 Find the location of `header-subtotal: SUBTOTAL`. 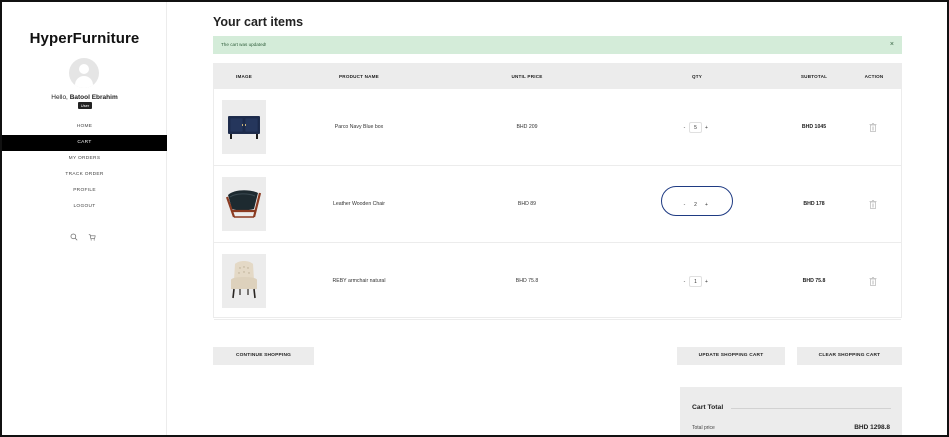

header-subtotal: SUBTOTAL is located at coordinates (814, 76).